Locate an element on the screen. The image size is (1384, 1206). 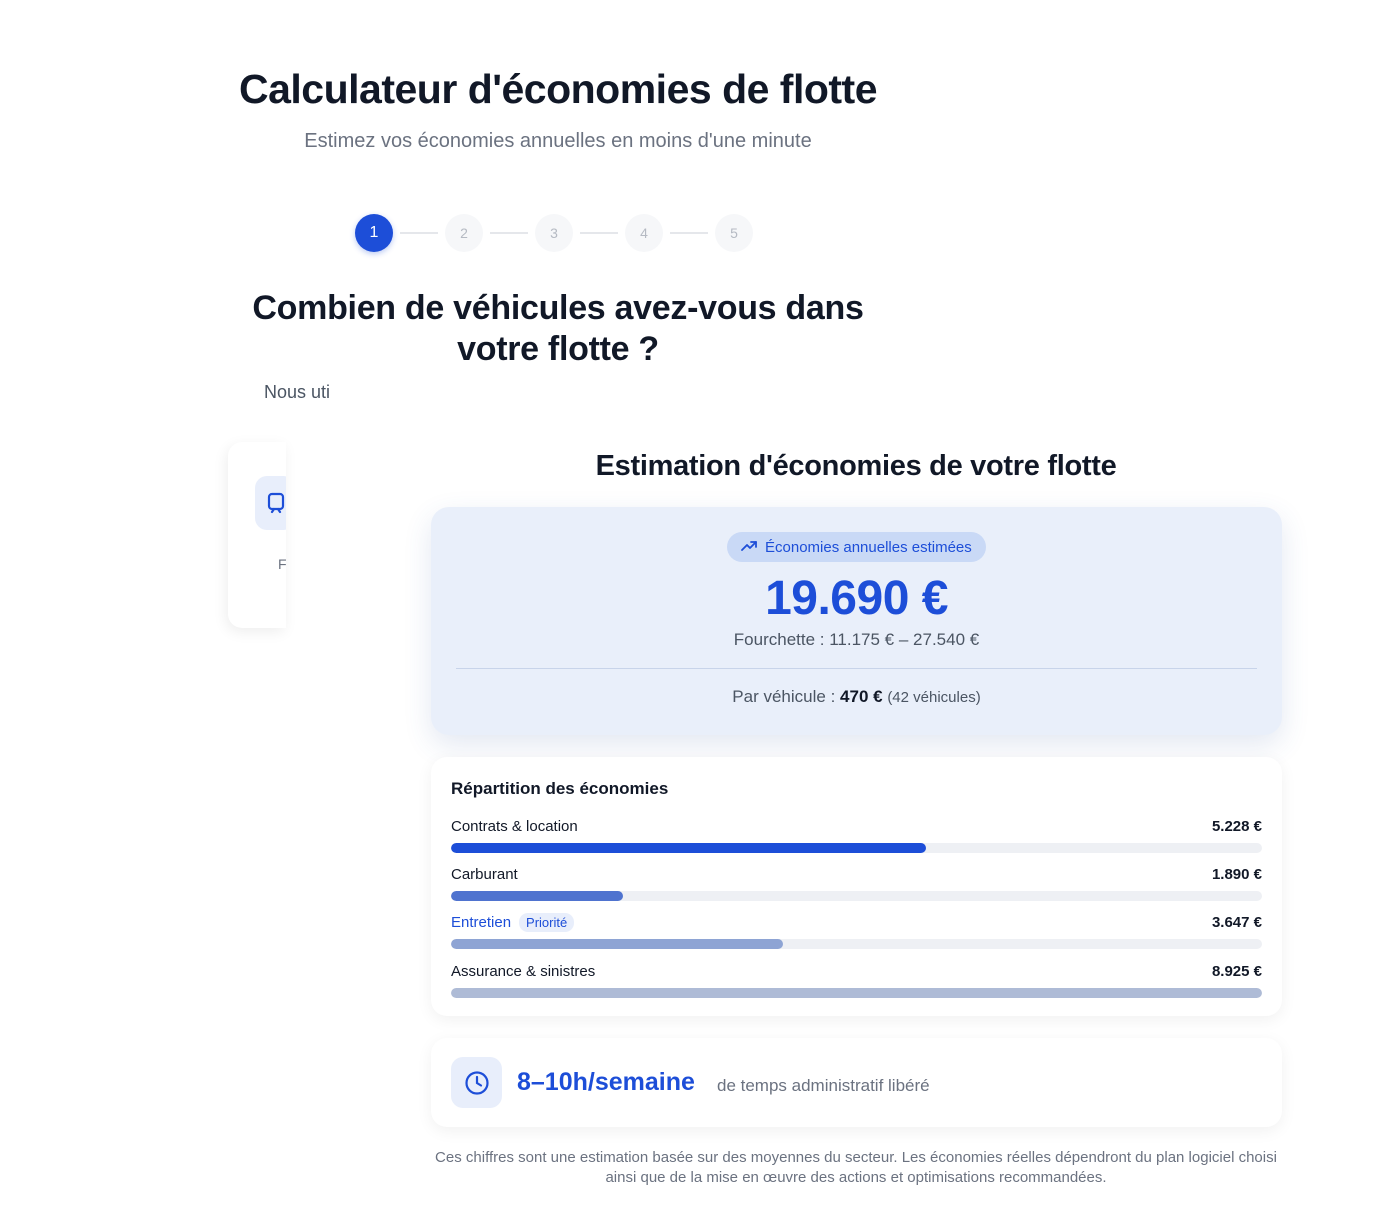
trending-up-icon is located at coordinates (749, 547).